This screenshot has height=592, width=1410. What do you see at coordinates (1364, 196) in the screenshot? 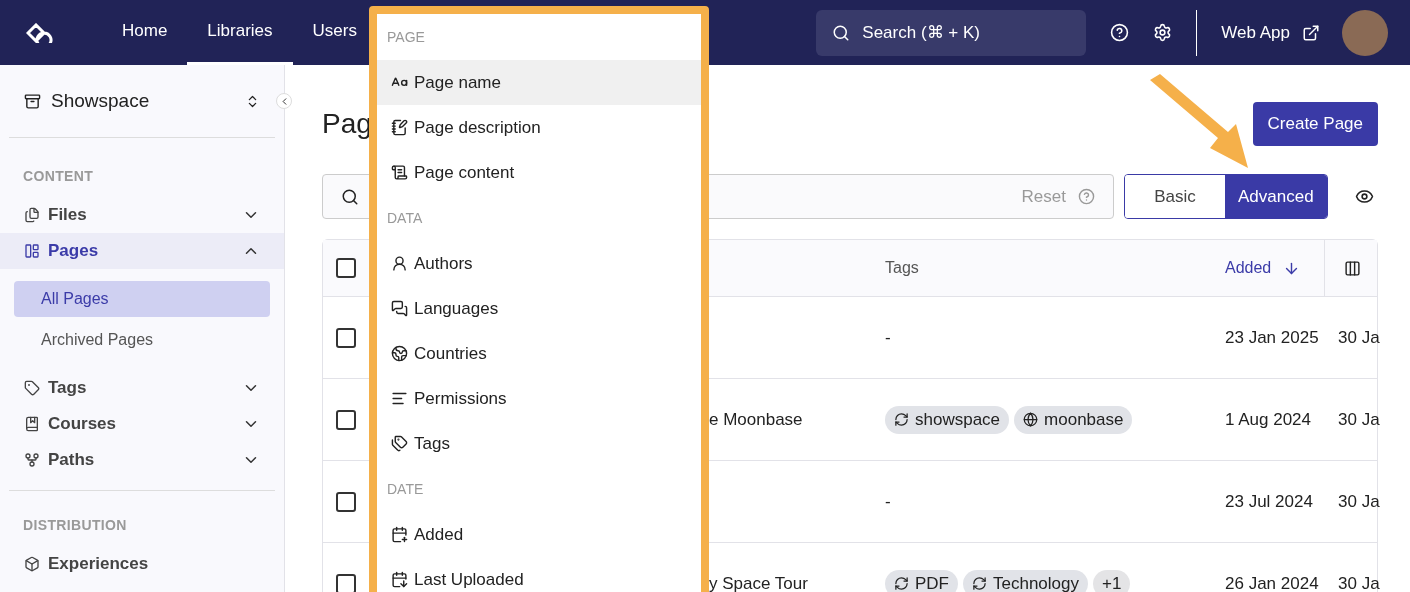
I see `eye-icon` at bounding box center [1364, 196].